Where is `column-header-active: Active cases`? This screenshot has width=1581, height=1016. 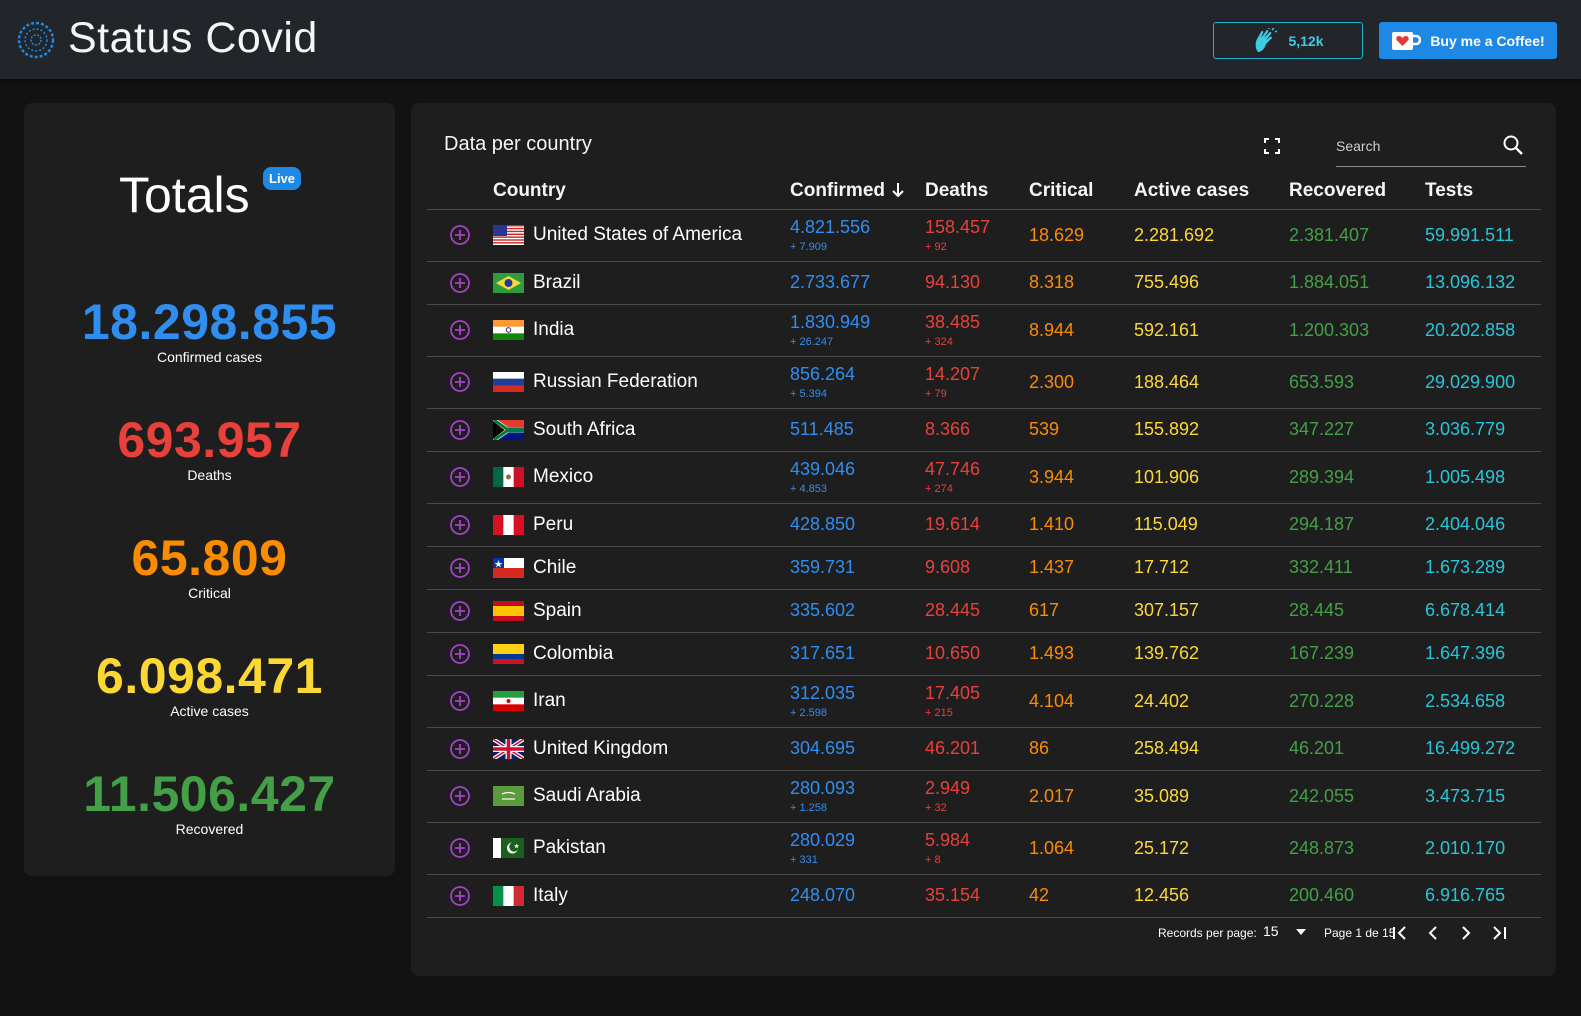 column-header-active: Active cases is located at coordinates (1211, 191).